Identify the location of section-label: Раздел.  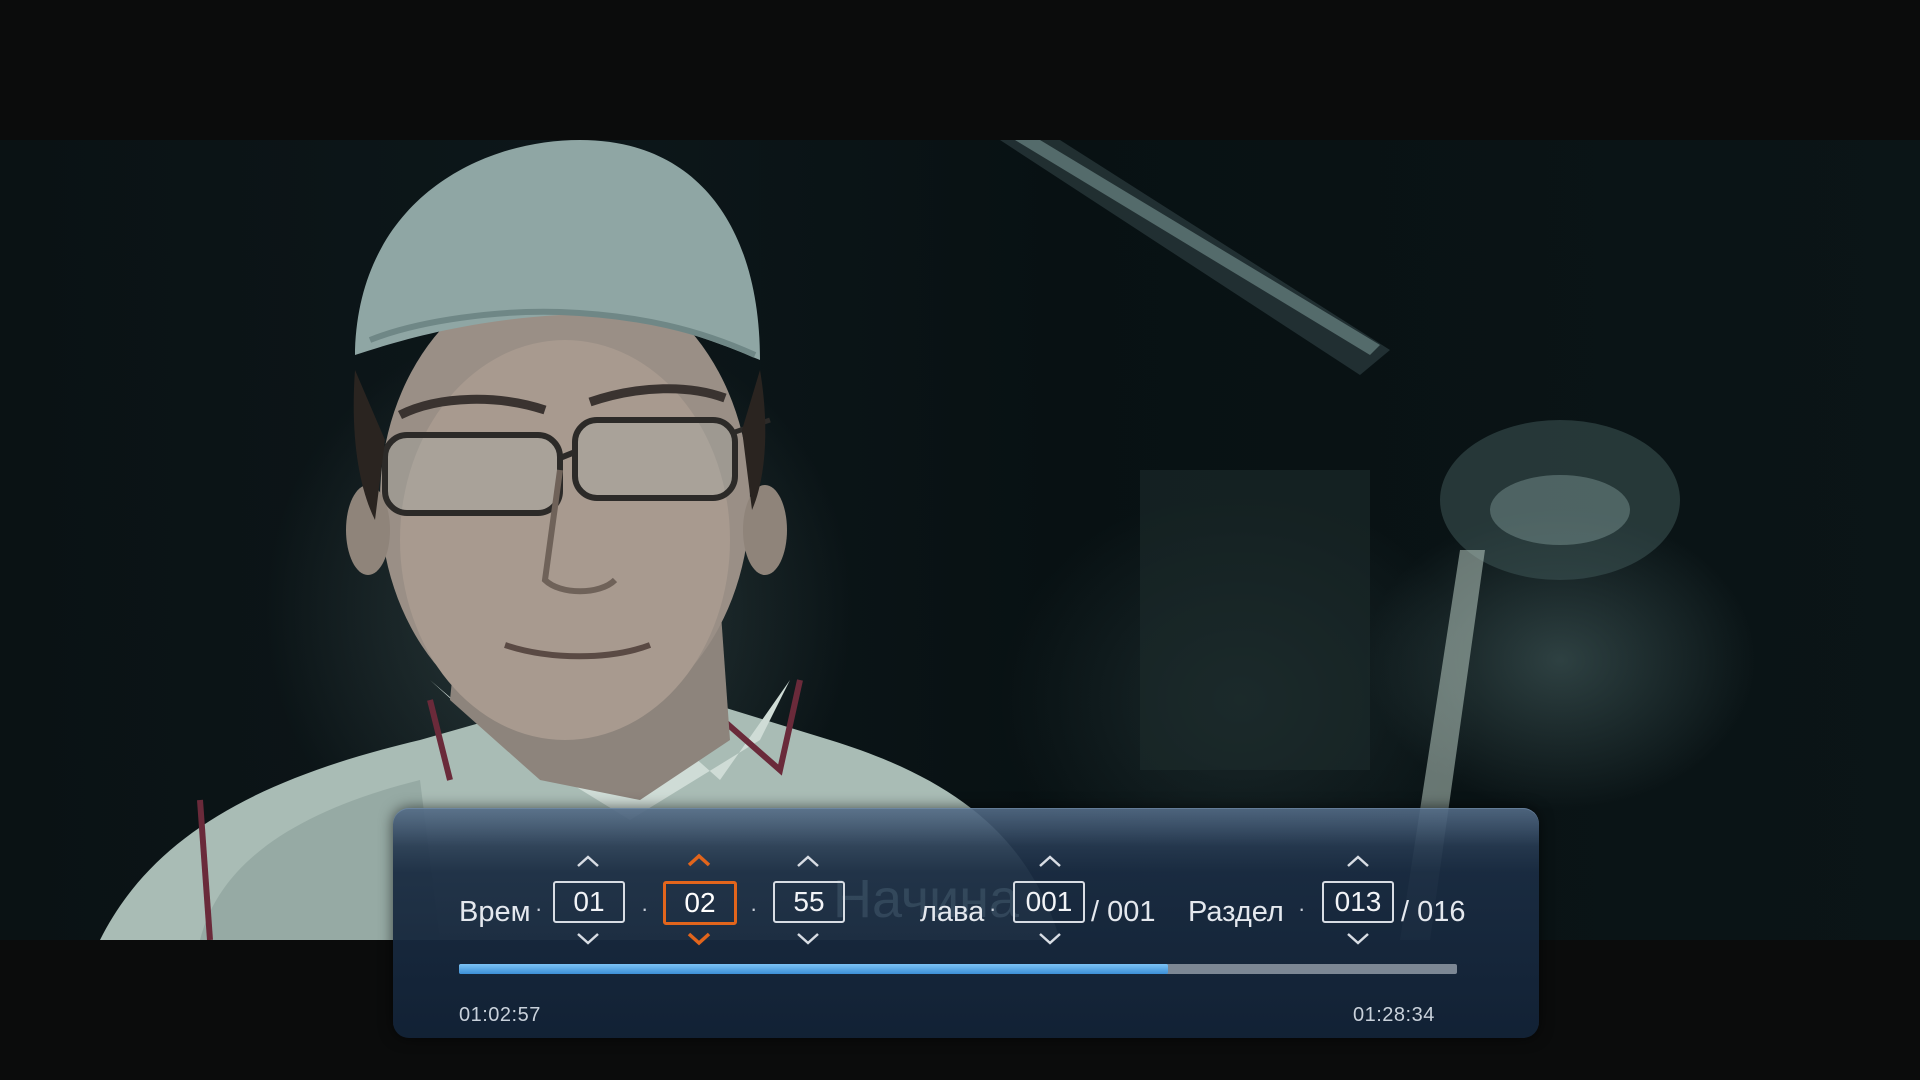
(1236, 912).